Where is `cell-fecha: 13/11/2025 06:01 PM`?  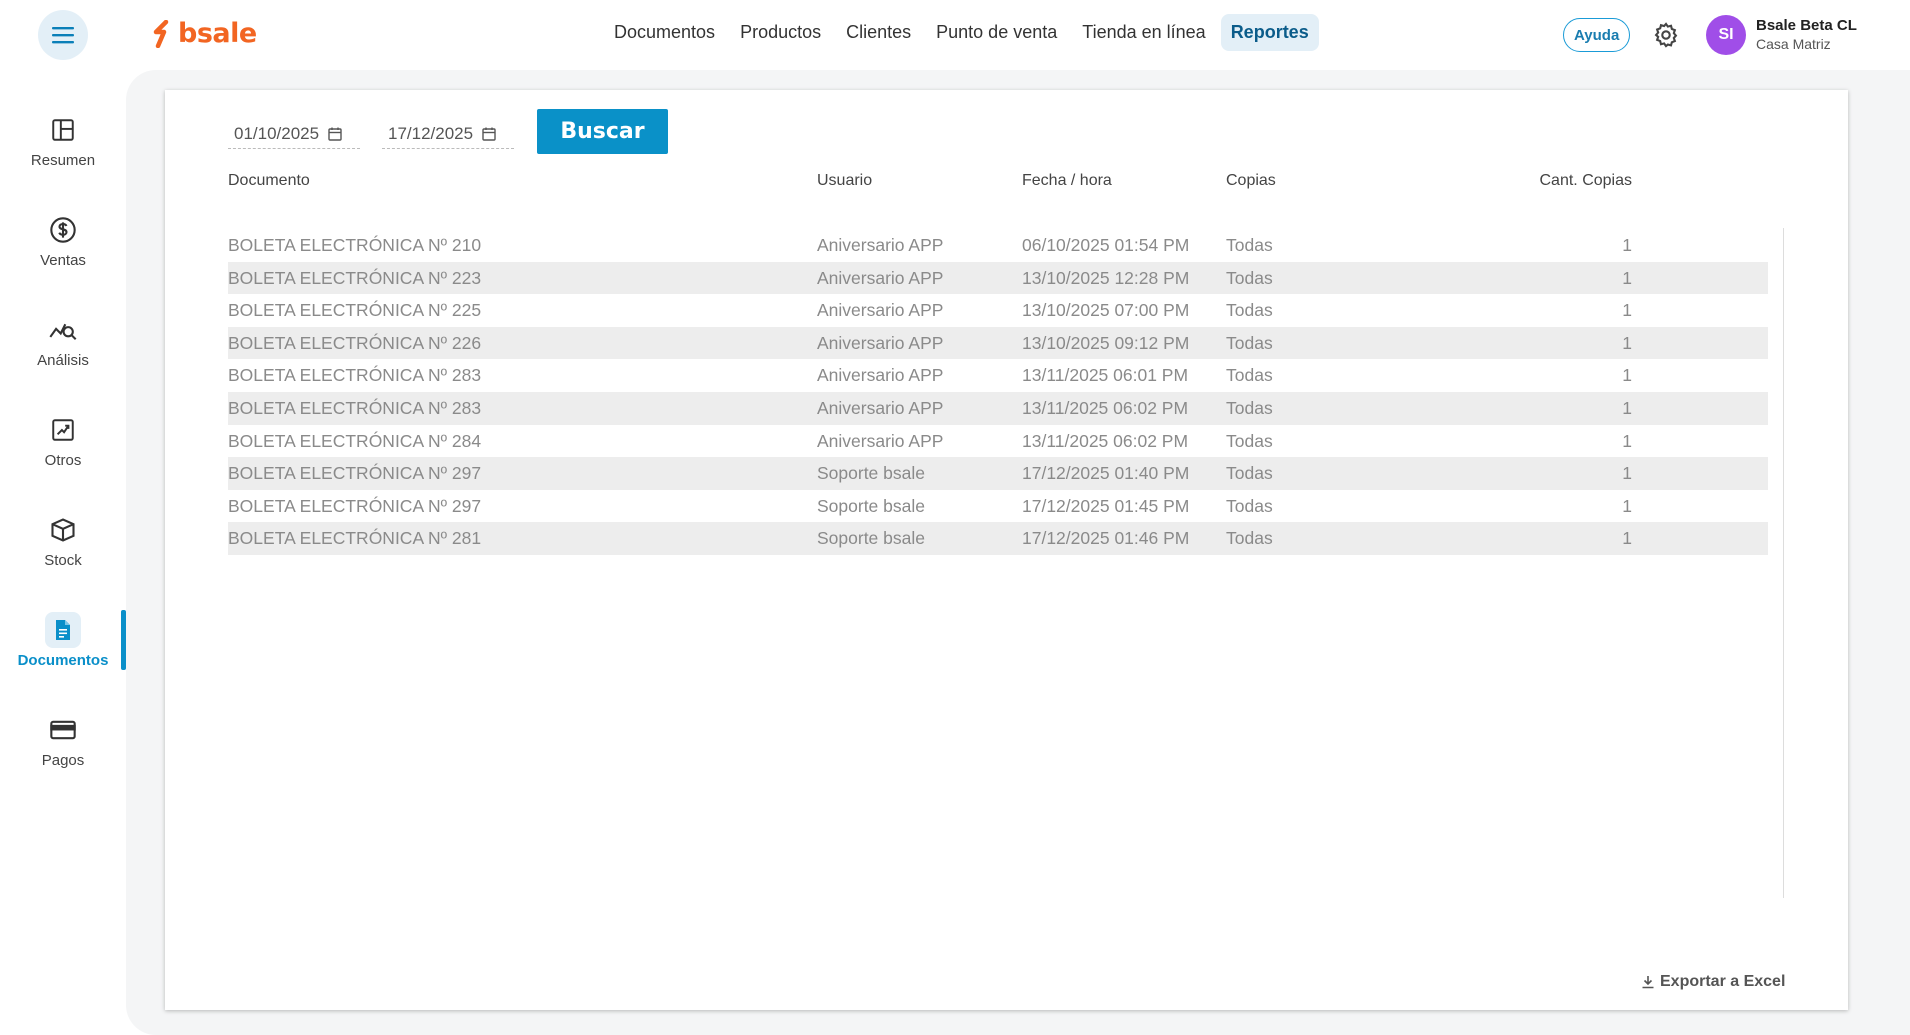 cell-fecha: 13/11/2025 06:01 PM is located at coordinates (1105, 375).